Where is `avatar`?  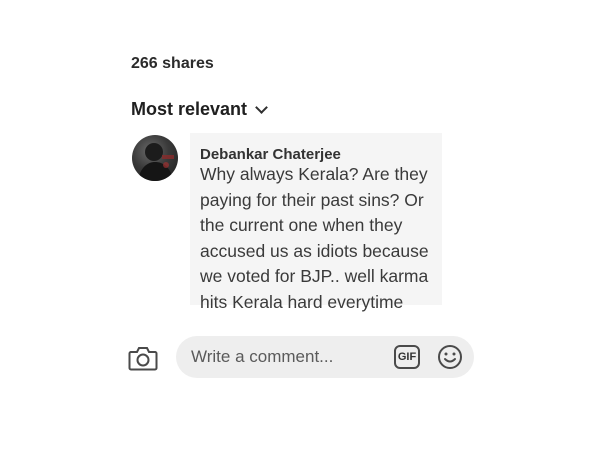 avatar is located at coordinates (155, 158).